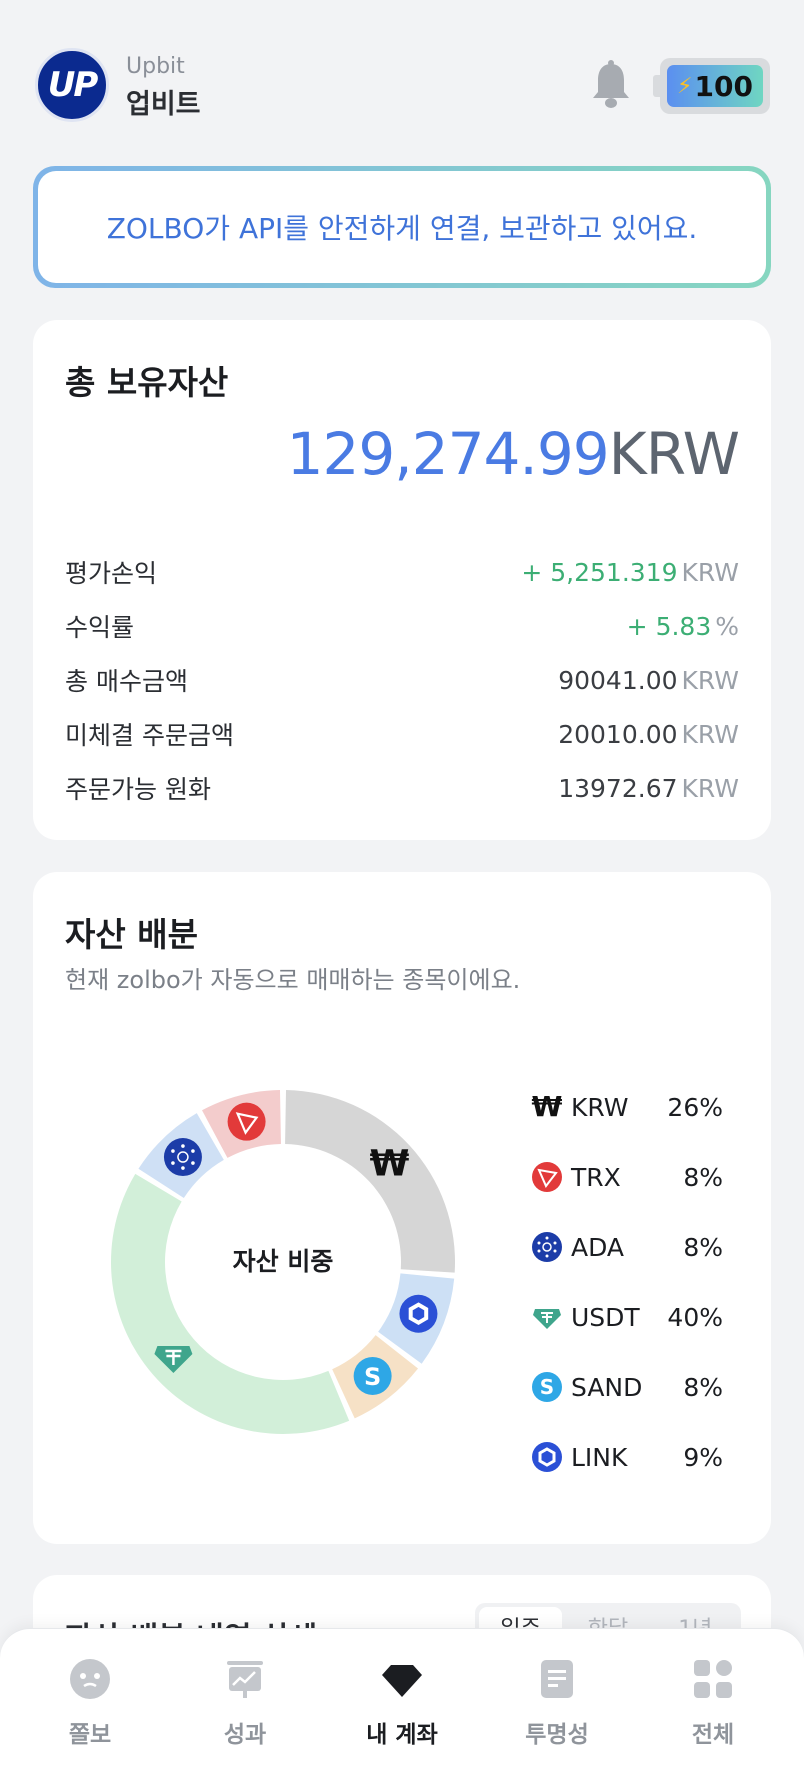 This screenshot has width=804, height=1782. What do you see at coordinates (111, 573) in the screenshot?
I see `row-label: 평가손익` at bounding box center [111, 573].